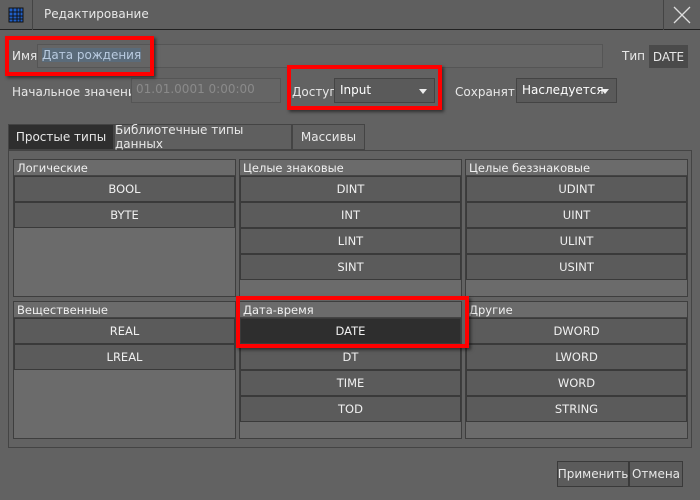 The height and width of the screenshot is (500, 700). I want to click on access-label: Доступ, so click(315, 92).